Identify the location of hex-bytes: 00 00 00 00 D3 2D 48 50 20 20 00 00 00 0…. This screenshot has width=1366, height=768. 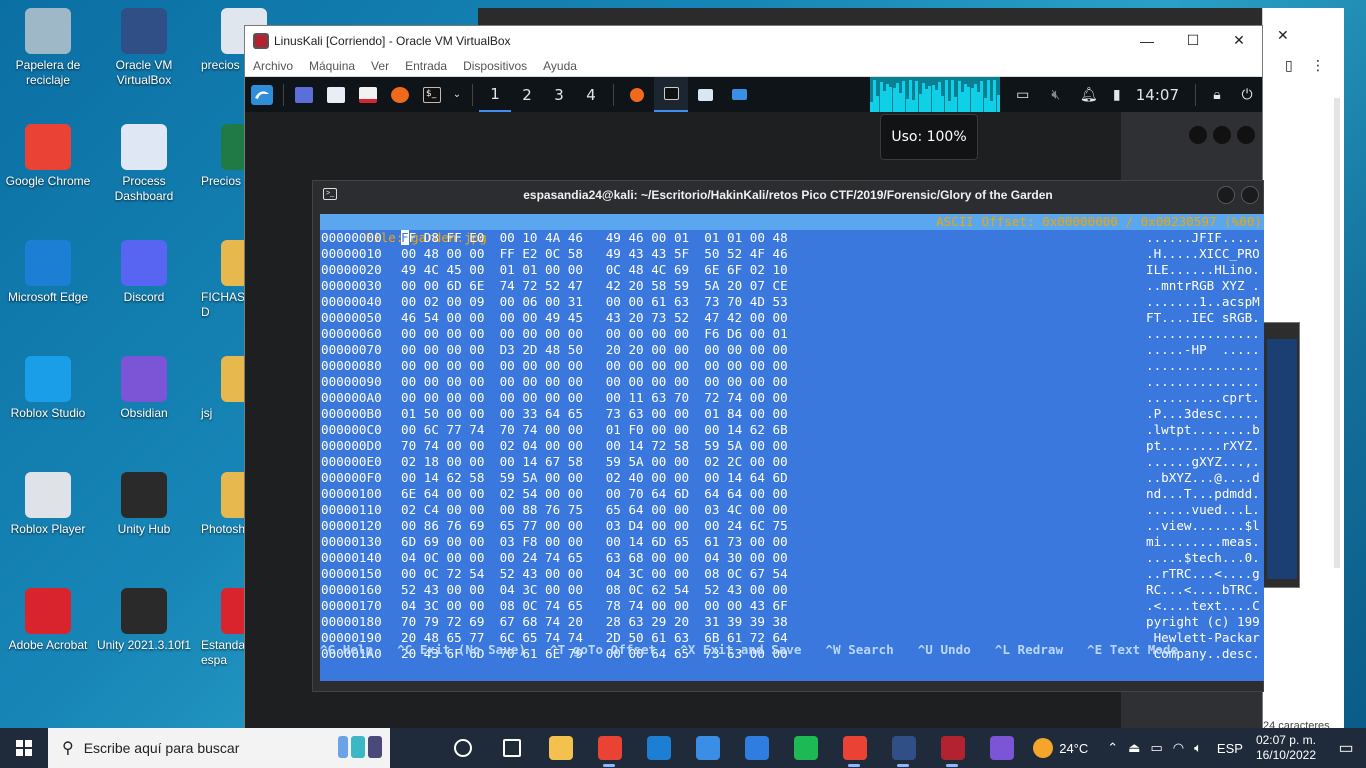
(594, 350).